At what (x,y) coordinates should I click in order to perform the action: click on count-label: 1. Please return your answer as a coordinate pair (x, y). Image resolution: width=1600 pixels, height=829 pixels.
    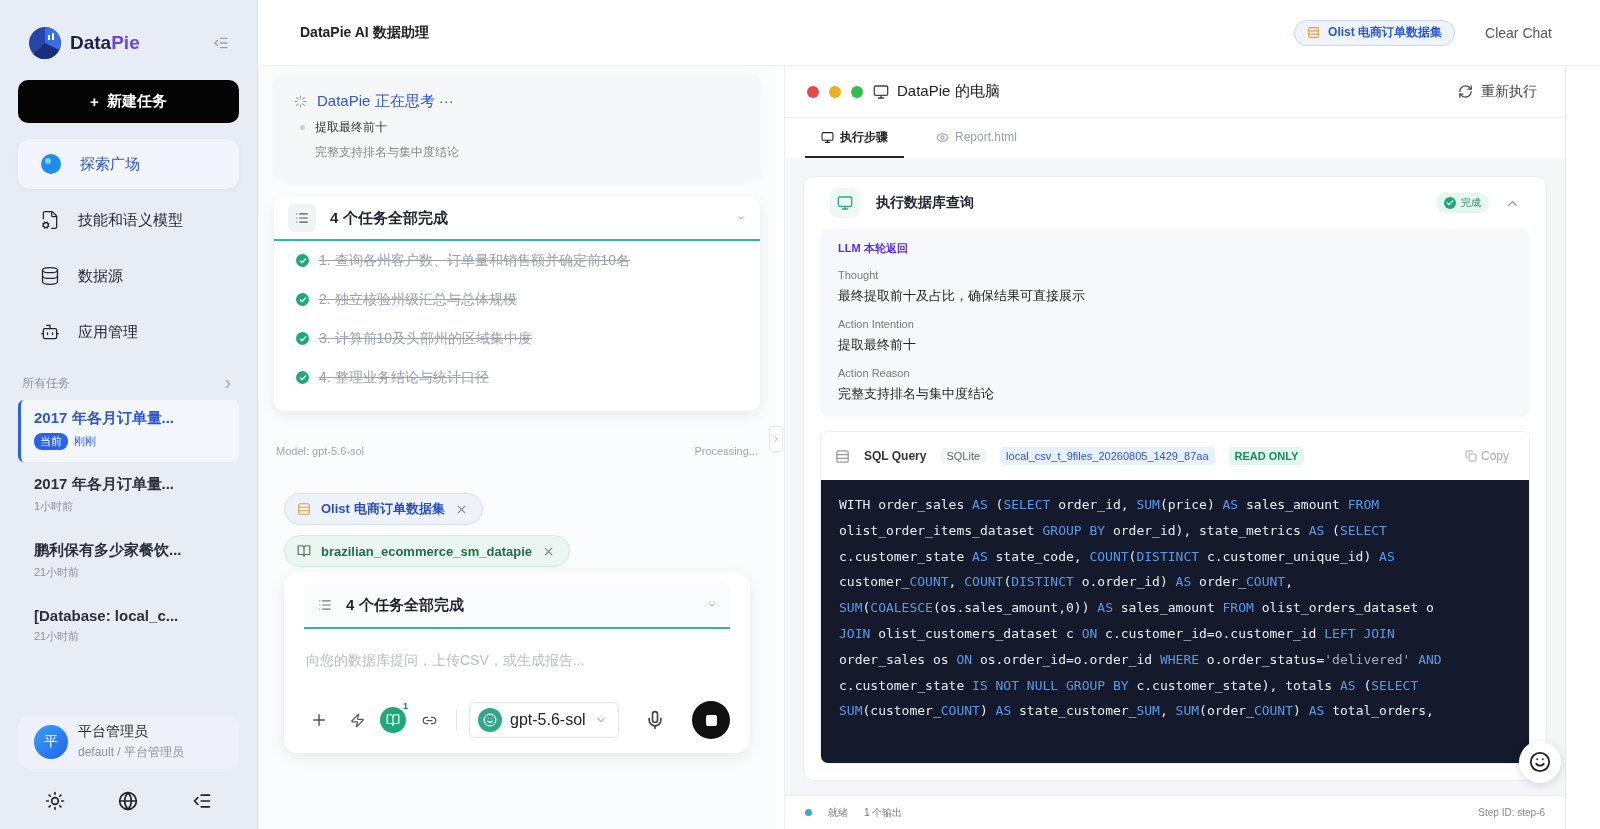
    Looking at the image, I should click on (405, 706).